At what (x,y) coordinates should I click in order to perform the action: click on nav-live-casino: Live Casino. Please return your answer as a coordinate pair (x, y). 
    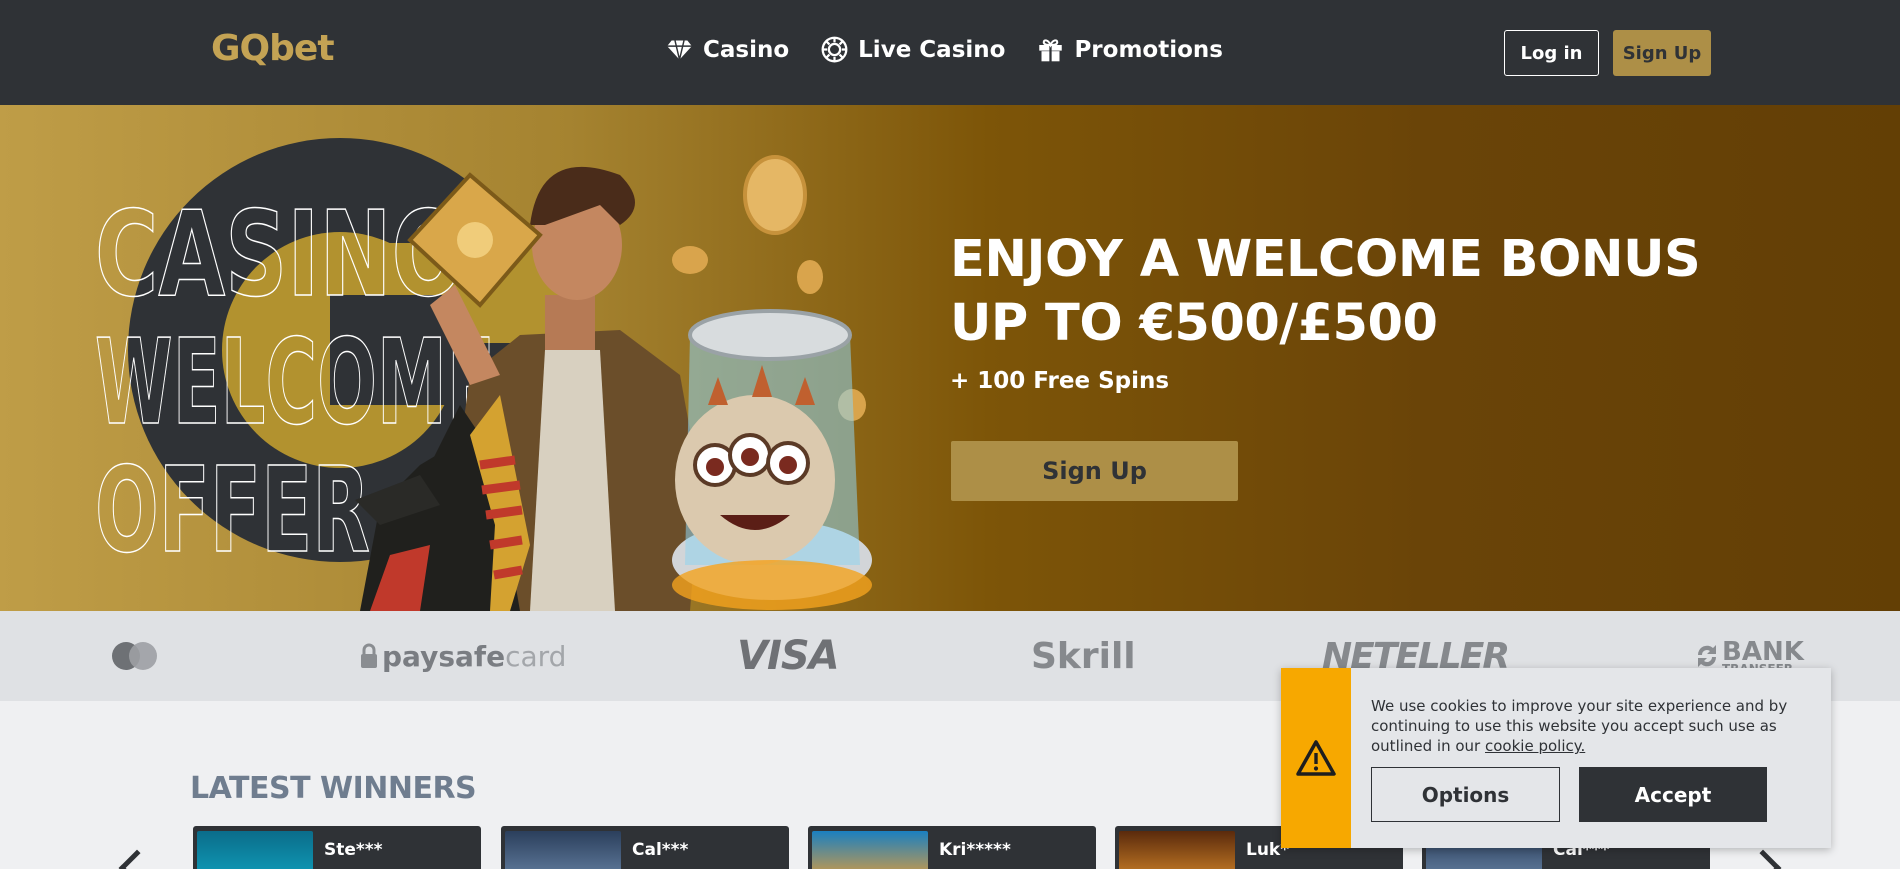
    Looking at the image, I should click on (913, 49).